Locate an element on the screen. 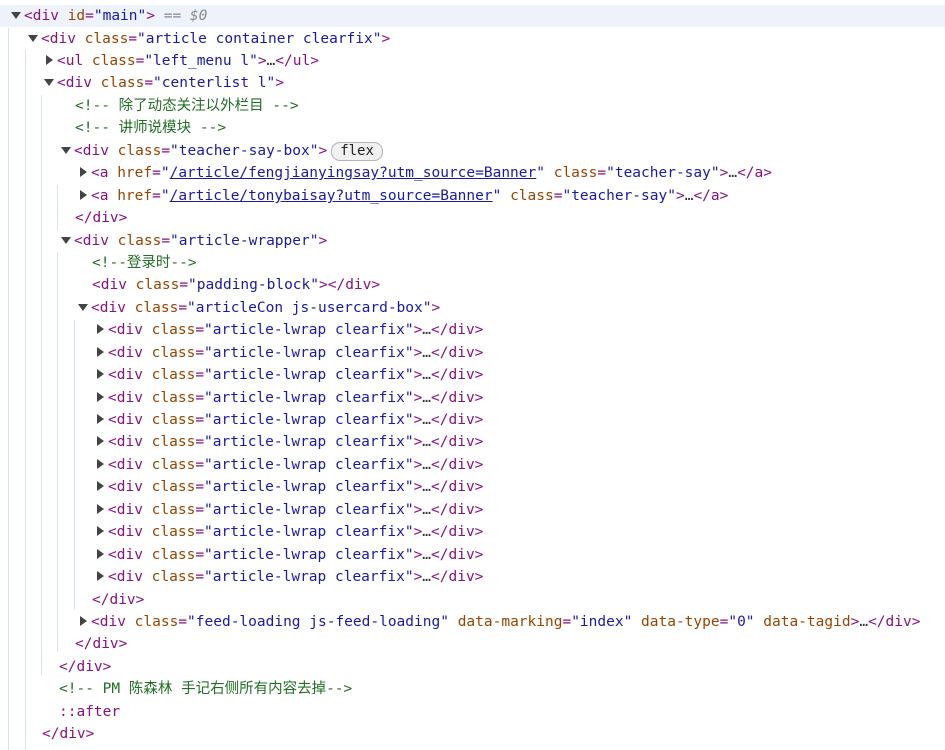 The image size is (945, 750). dom-pseudo-after: ::after is located at coordinates (89, 712).